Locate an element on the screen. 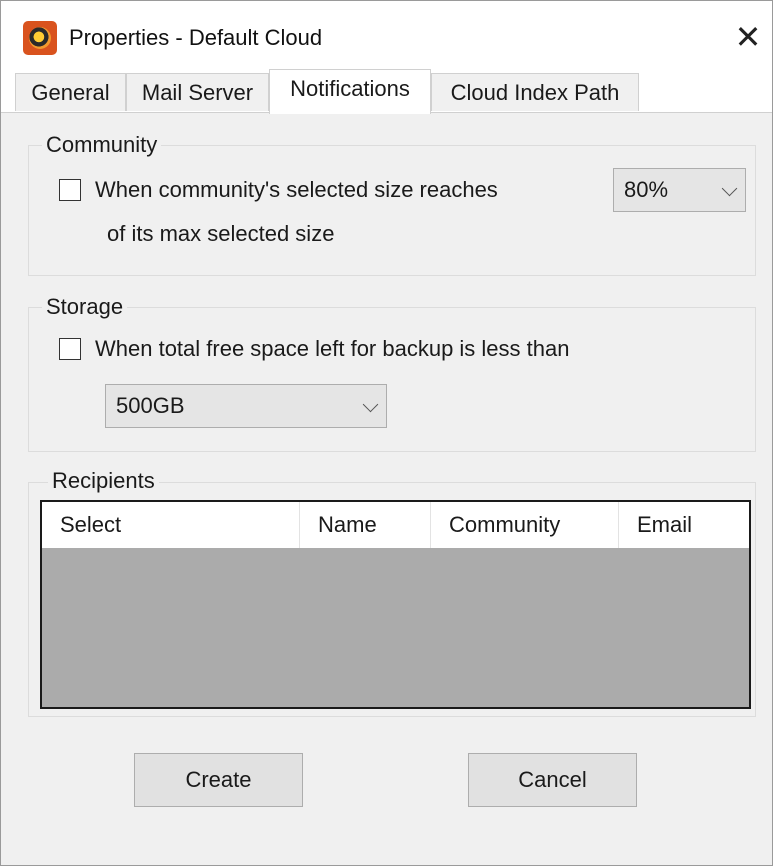  column-header-community: Community is located at coordinates (525, 525).